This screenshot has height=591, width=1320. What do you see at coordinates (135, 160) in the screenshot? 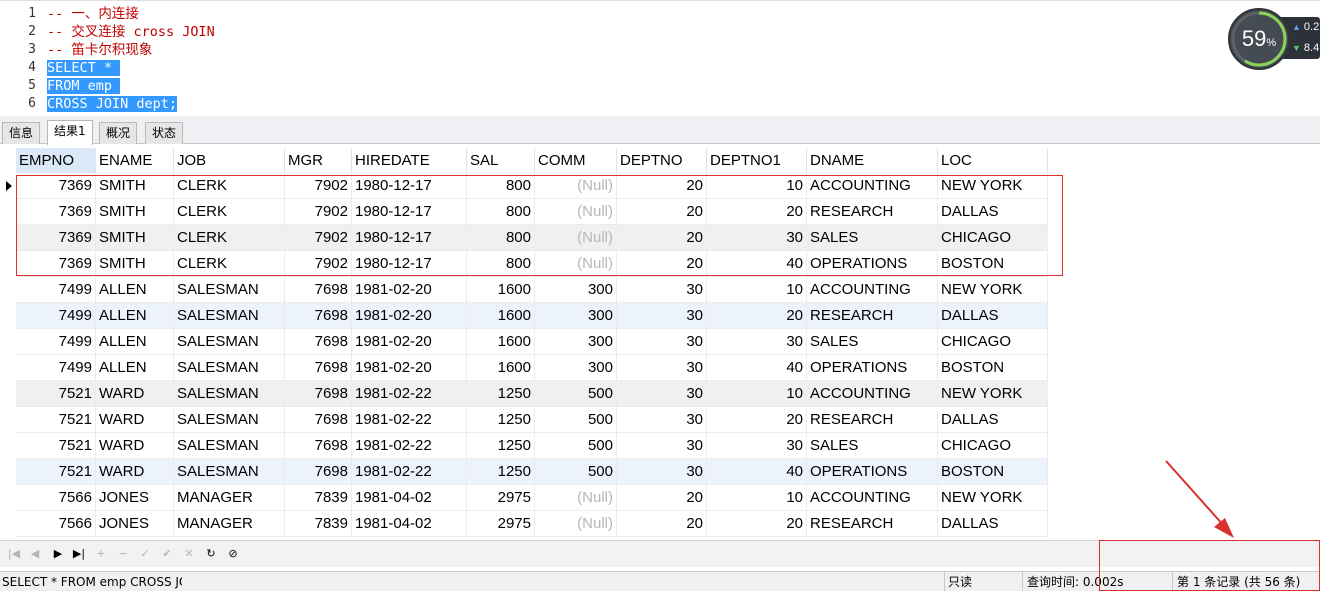
I see `column-header-ename: ENAME` at bounding box center [135, 160].